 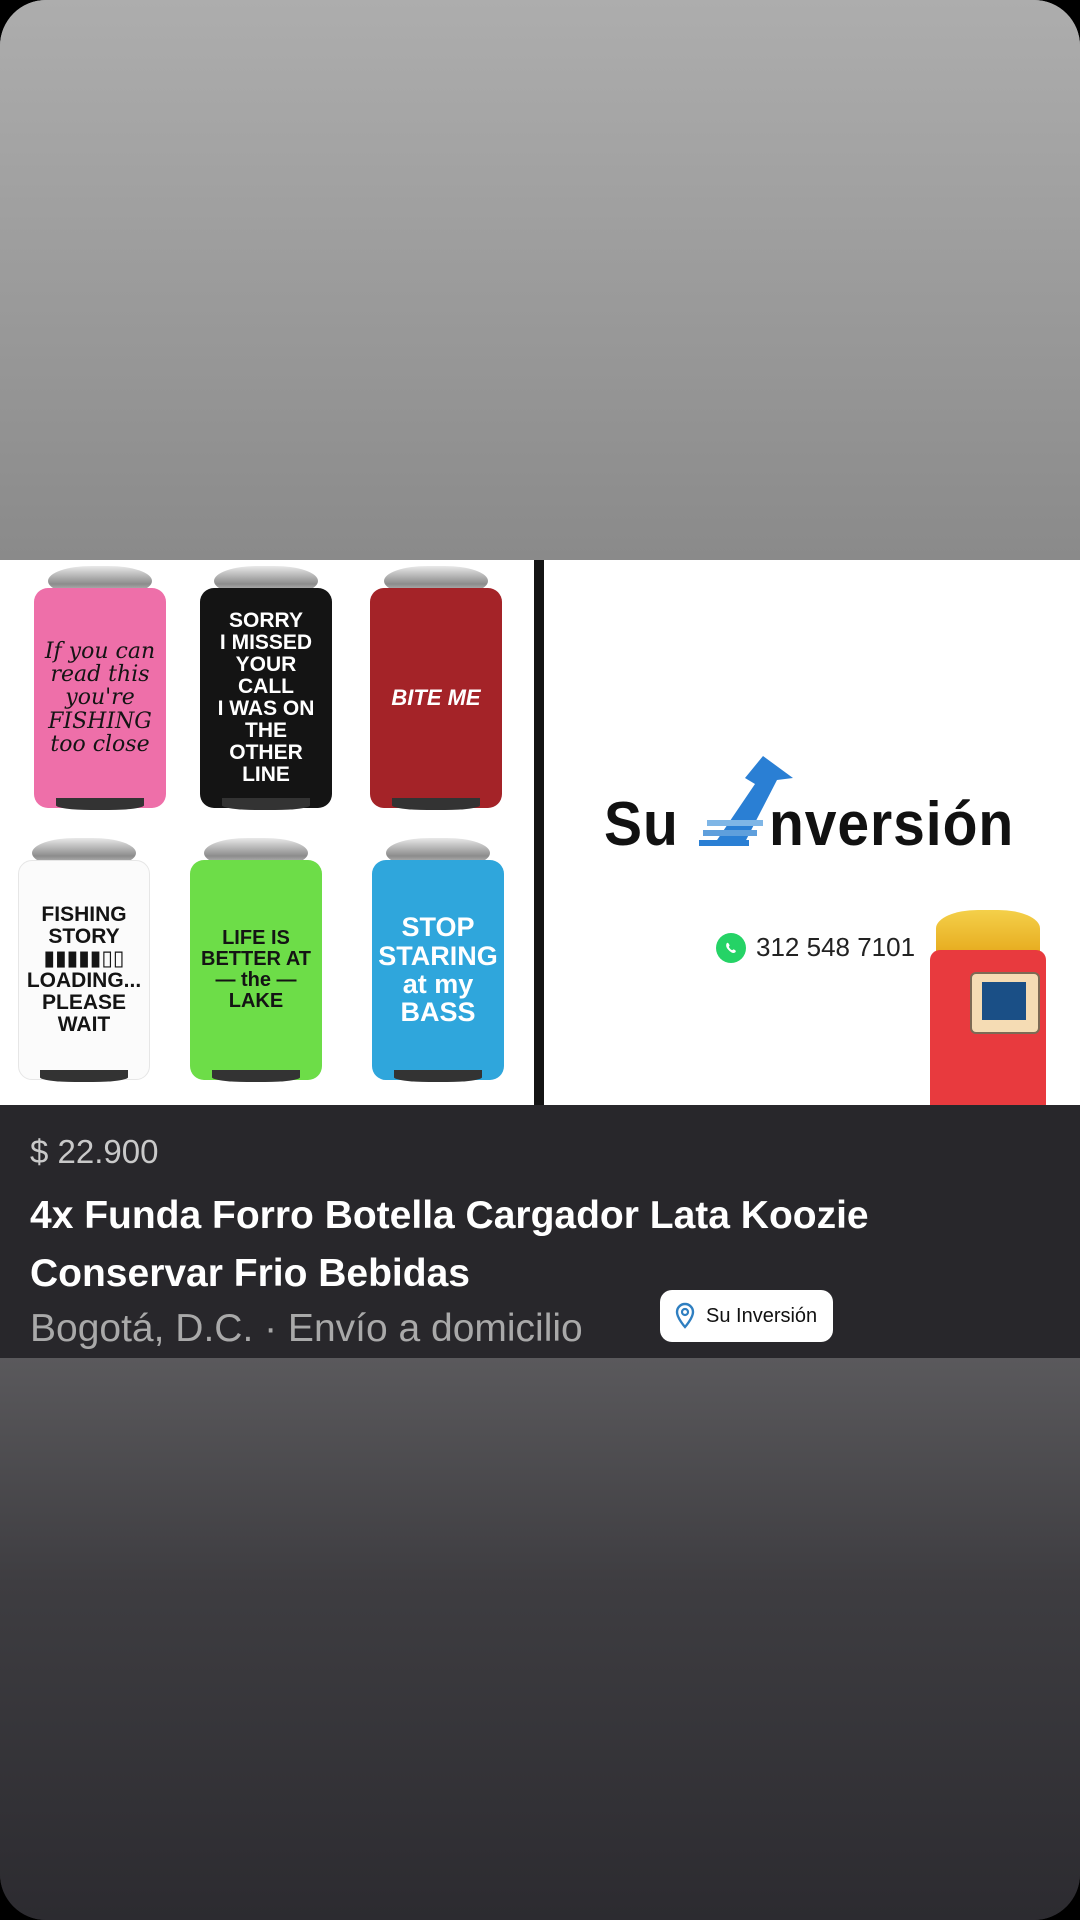 What do you see at coordinates (306, 1328) in the screenshot?
I see `listing-location: Bogotá, D.C. · Envío a domicilio` at bounding box center [306, 1328].